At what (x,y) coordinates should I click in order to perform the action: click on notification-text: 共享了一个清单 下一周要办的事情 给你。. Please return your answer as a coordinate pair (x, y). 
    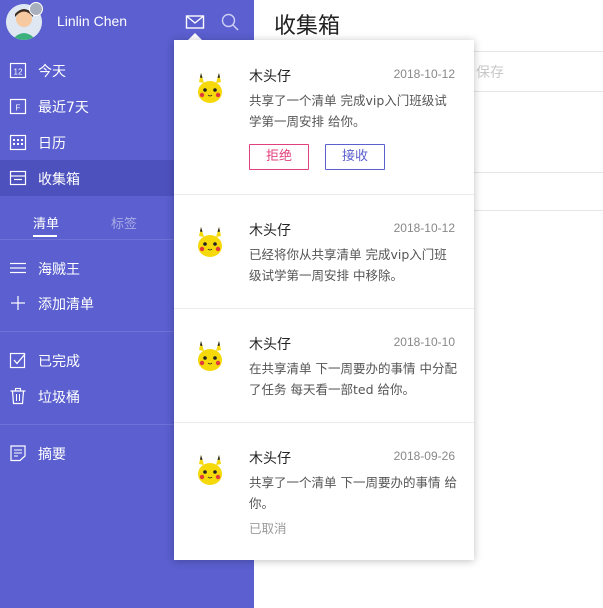
    Looking at the image, I should click on (353, 493).